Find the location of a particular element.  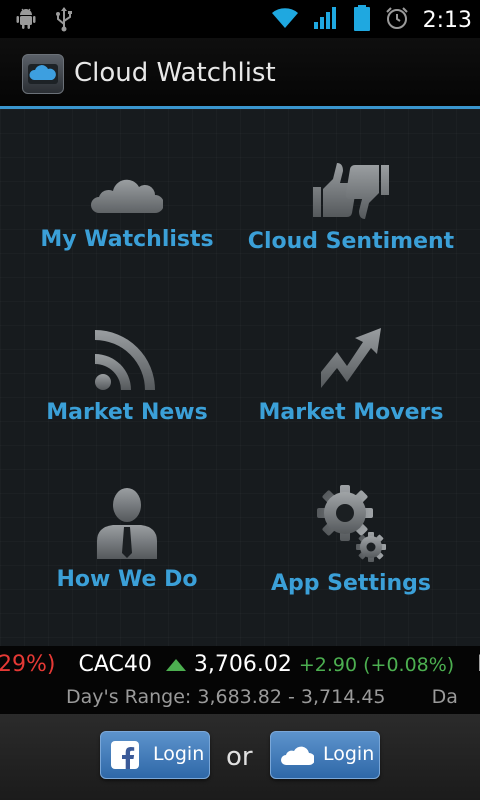

gears-icon is located at coordinates (351, 523).